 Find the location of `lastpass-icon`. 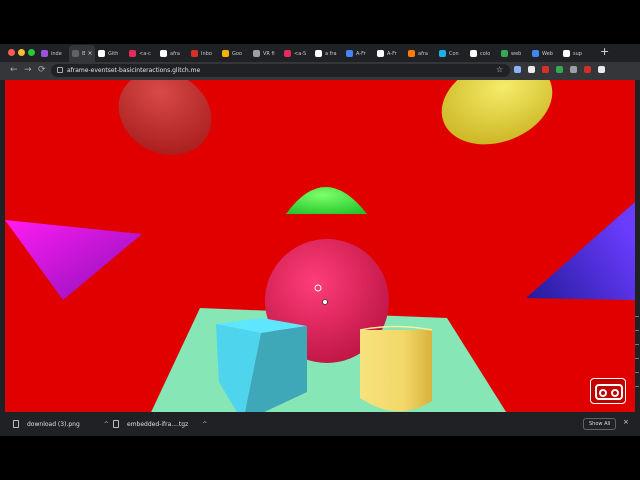

lastpass-icon is located at coordinates (587, 69).